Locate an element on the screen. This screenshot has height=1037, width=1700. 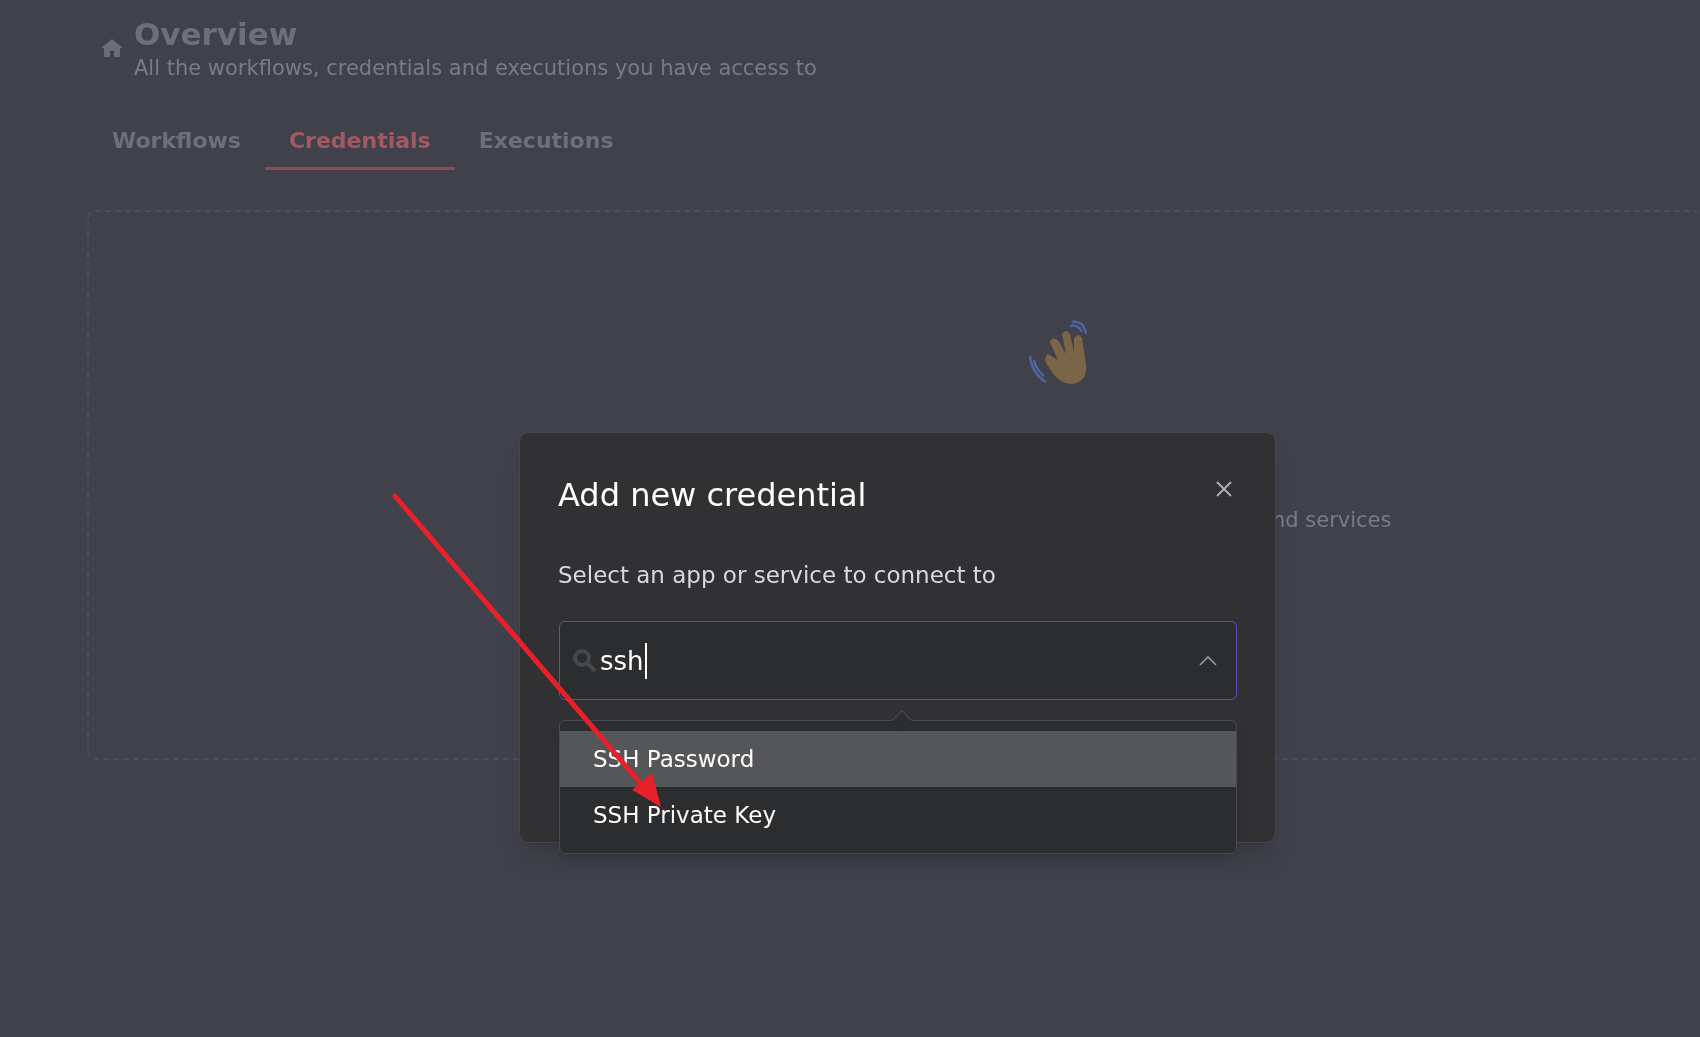
search-field: ssh is located at coordinates (898, 660).